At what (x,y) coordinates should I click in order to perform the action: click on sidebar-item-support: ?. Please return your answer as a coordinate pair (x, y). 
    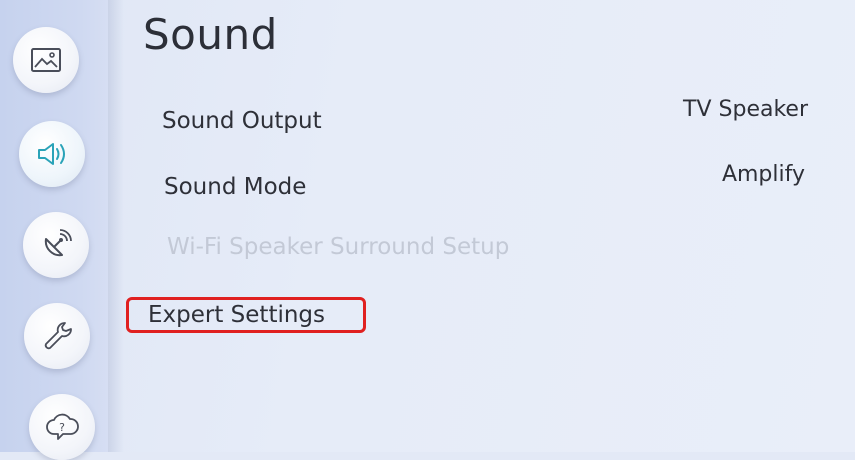
    Looking at the image, I should click on (62, 427).